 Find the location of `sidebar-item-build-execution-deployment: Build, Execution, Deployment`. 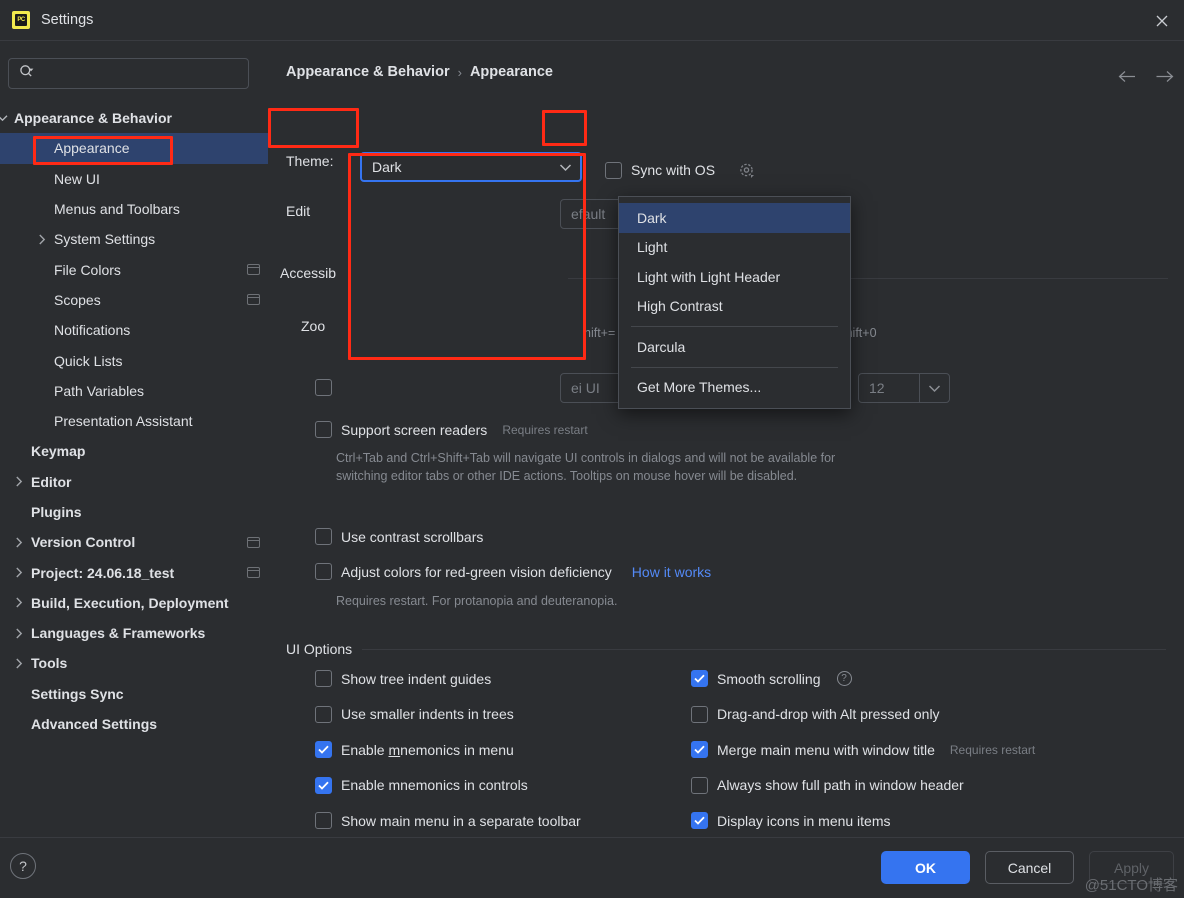

sidebar-item-build-execution-deployment: Build, Execution, Deployment is located at coordinates (134, 603).